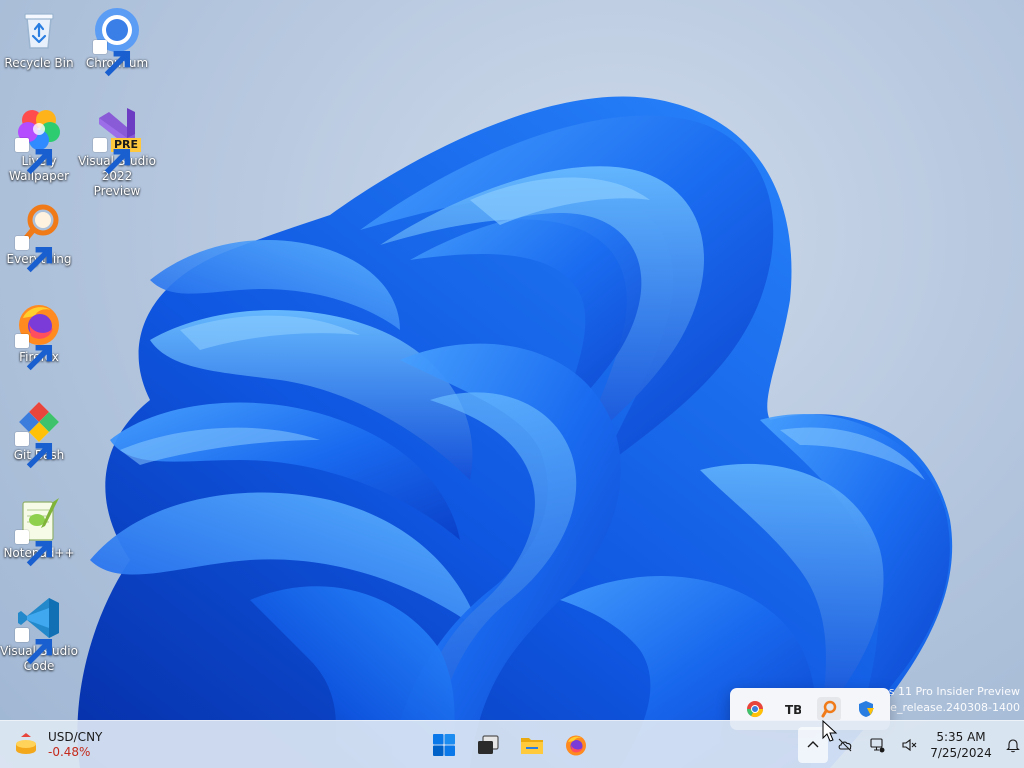 The width and height of the screenshot is (1024, 768). What do you see at coordinates (39, 30) in the screenshot?
I see `recycle-bin-icon` at bounding box center [39, 30].